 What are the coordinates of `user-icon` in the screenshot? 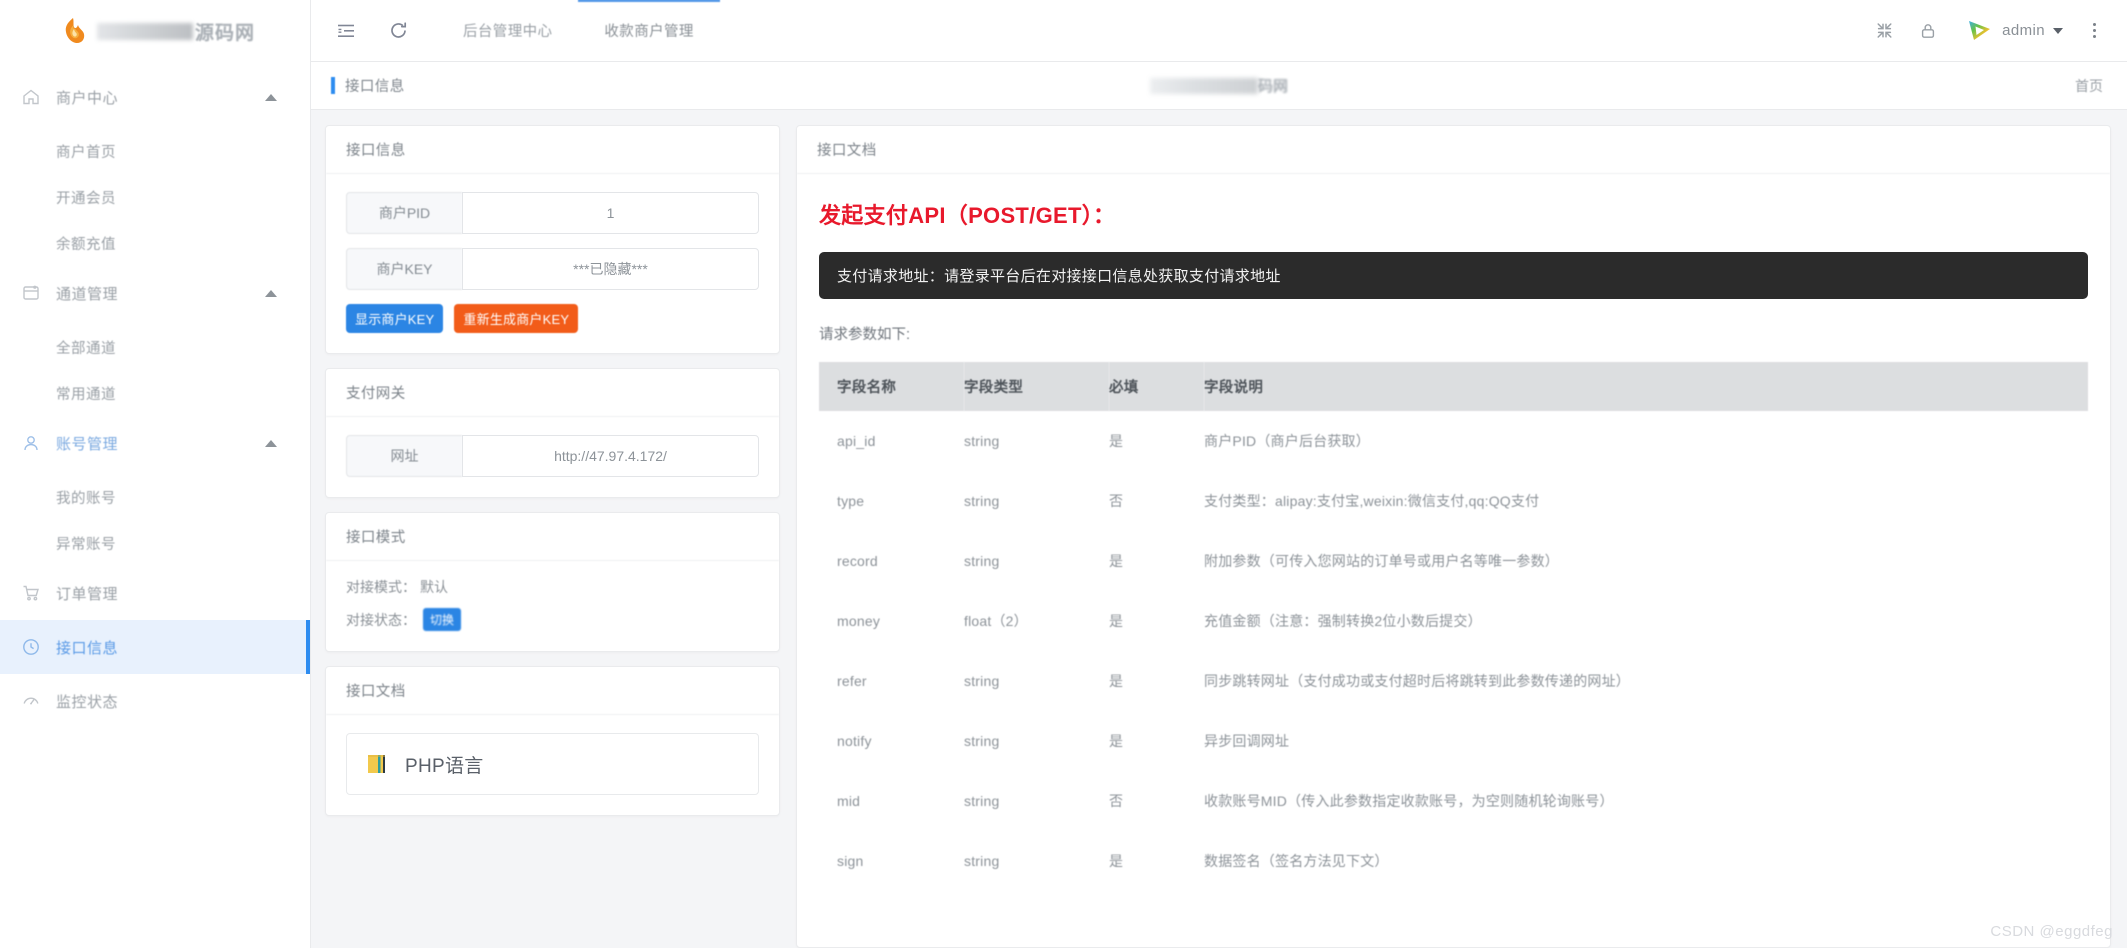 It's located at (31, 443).